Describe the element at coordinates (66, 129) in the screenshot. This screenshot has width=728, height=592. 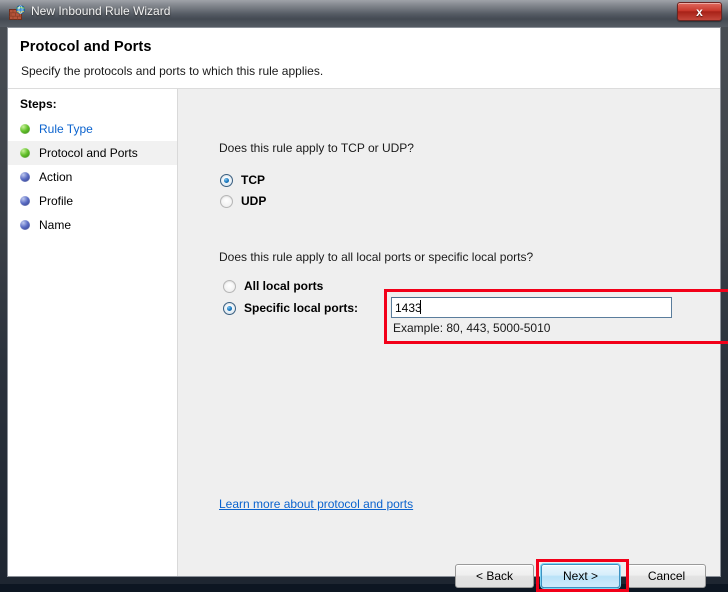
I see `sidebar-item-label: Rule Type` at that location.